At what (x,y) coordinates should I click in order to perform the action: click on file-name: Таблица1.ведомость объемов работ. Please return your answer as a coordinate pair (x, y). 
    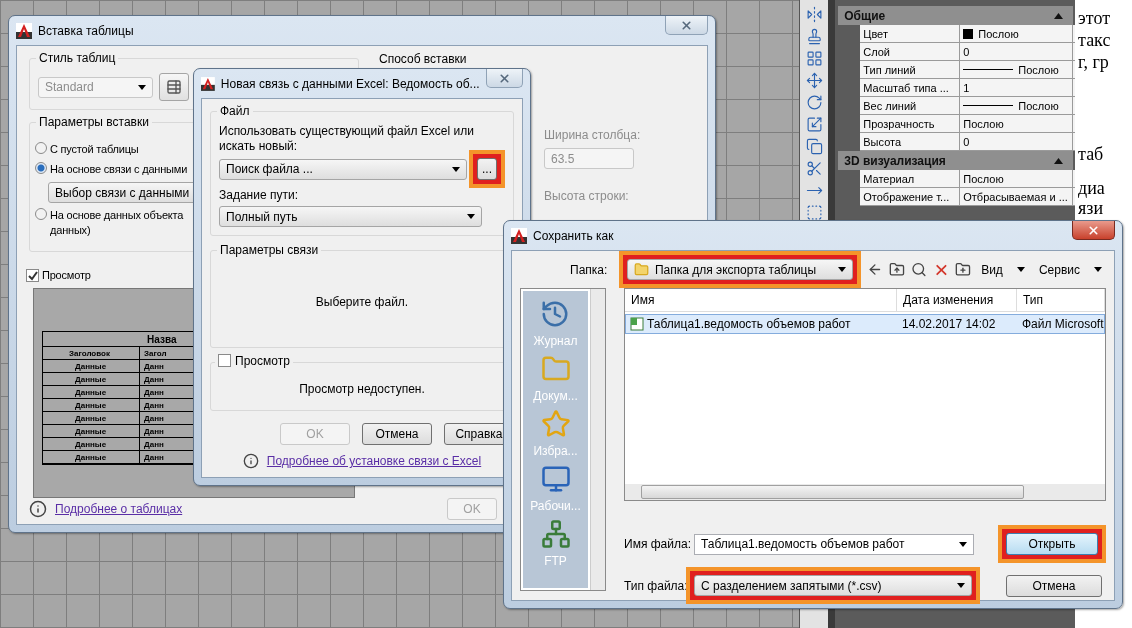
    Looking at the image, I should click on (749, 324).